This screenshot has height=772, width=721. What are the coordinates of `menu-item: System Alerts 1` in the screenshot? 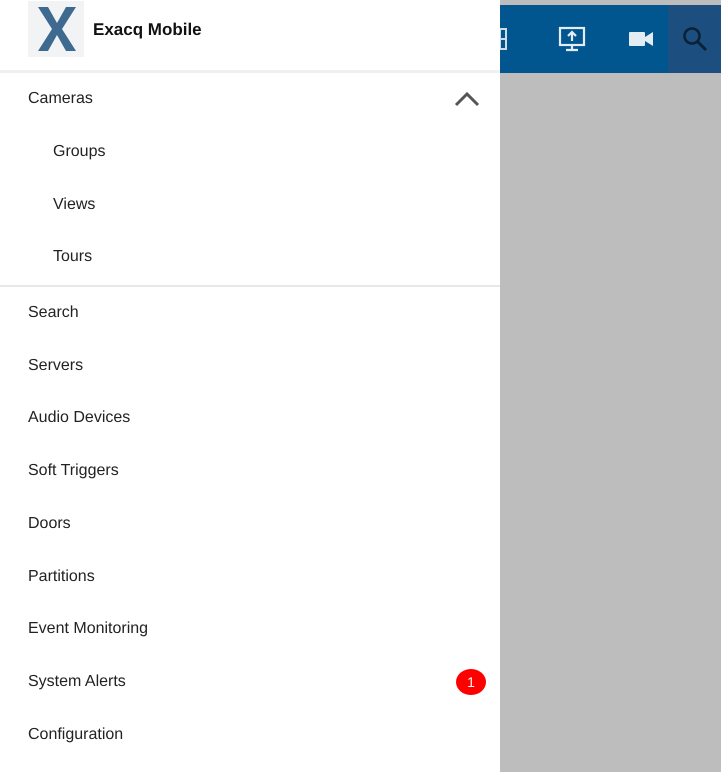 It's located at (250, 682).